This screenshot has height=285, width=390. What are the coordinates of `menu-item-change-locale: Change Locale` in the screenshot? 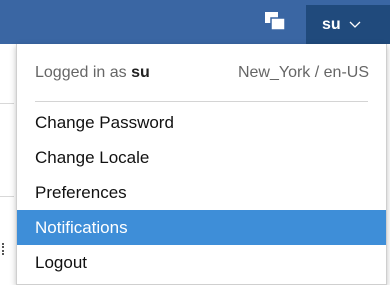 It's located at (201, 157).